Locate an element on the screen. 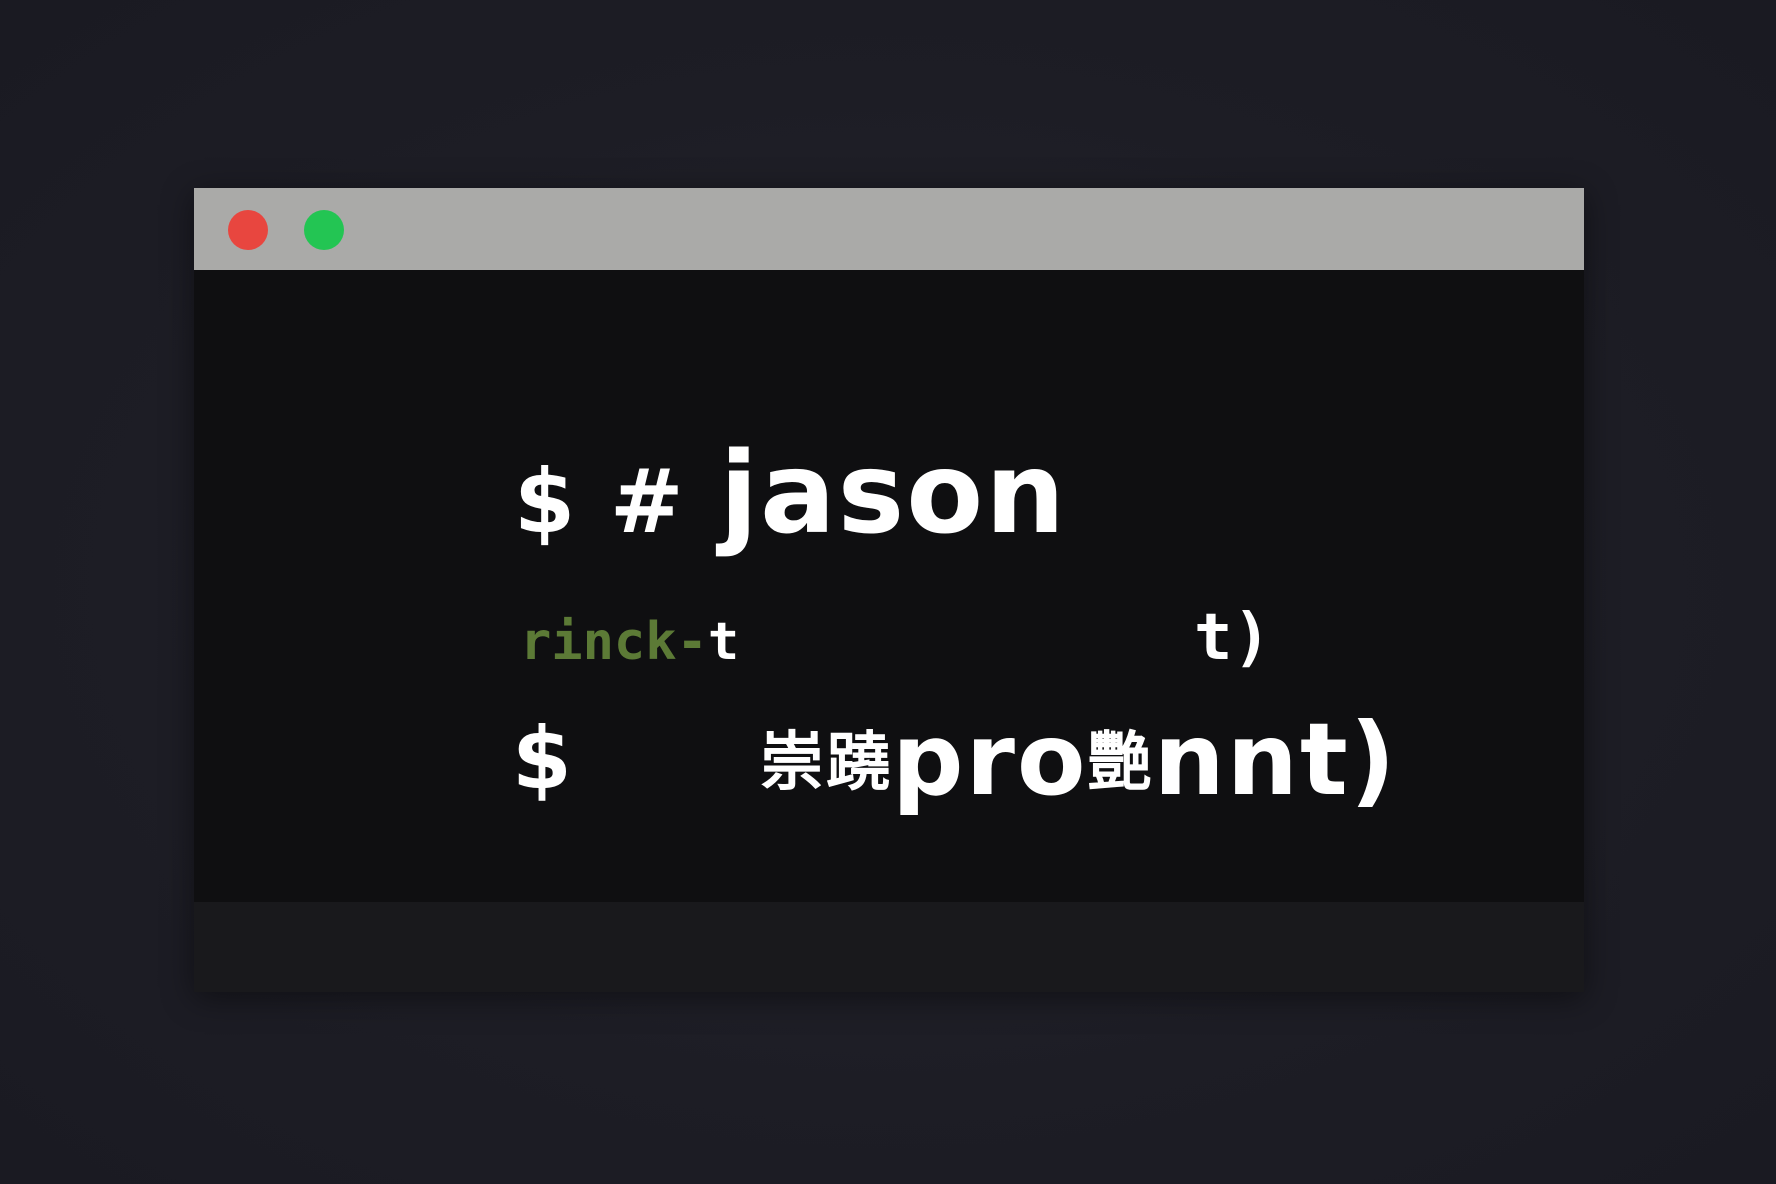 The height and width of the screenshot is (1184, 1776). word-text: pro is located at coordinates (990, 759).